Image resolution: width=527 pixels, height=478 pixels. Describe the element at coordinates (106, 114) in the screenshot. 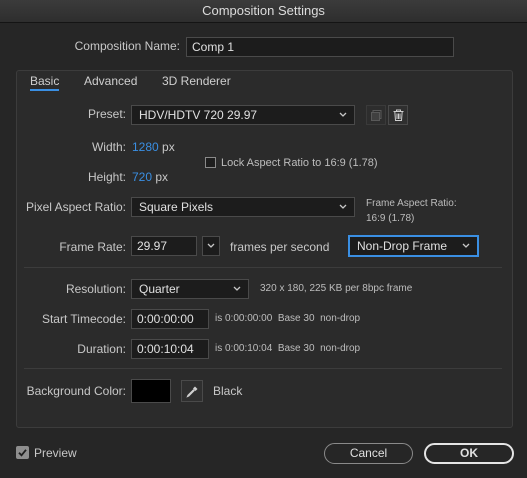

I see `preset-label: Preset:` at that location.